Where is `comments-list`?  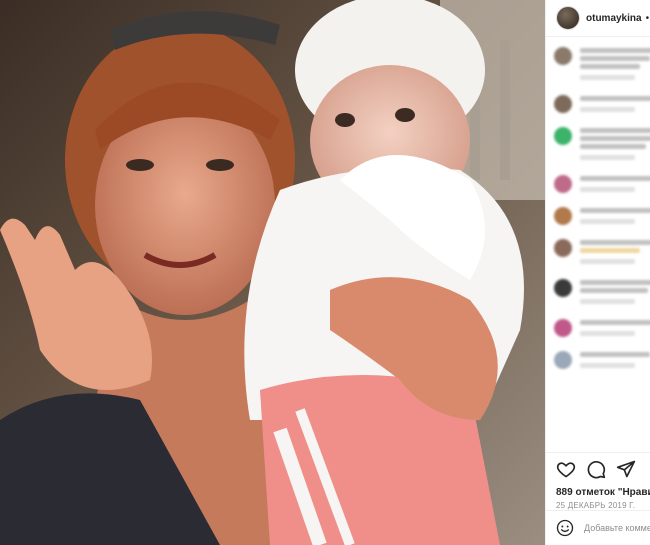 comments-list is located at coordinates (598, 243).